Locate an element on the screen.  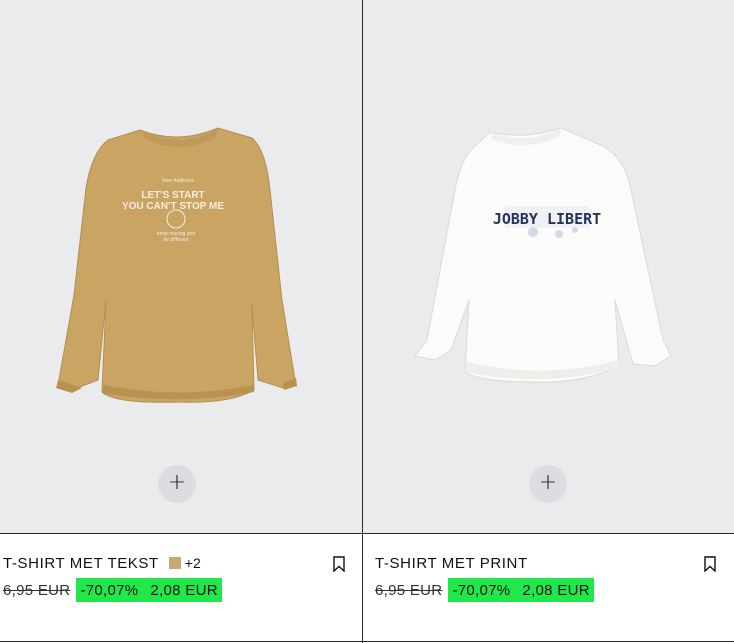
print-line: New Additions is located at coordinates (178, 181).